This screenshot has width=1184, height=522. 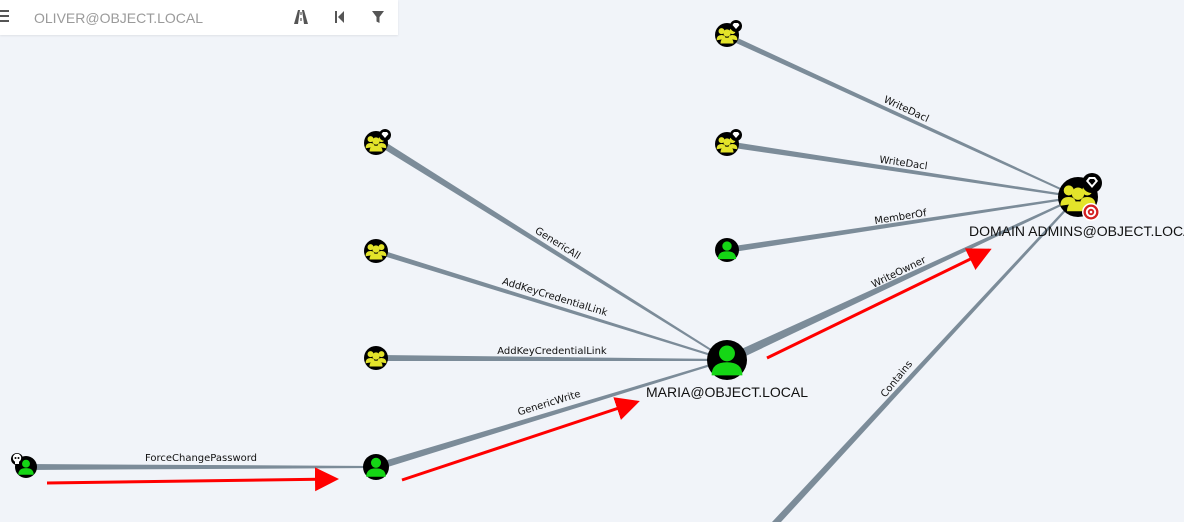 I want to click on group-node-domain-admins: DOMAIN ADMINS@OBJECT.LOCAL, so click(x=1076, y=206).